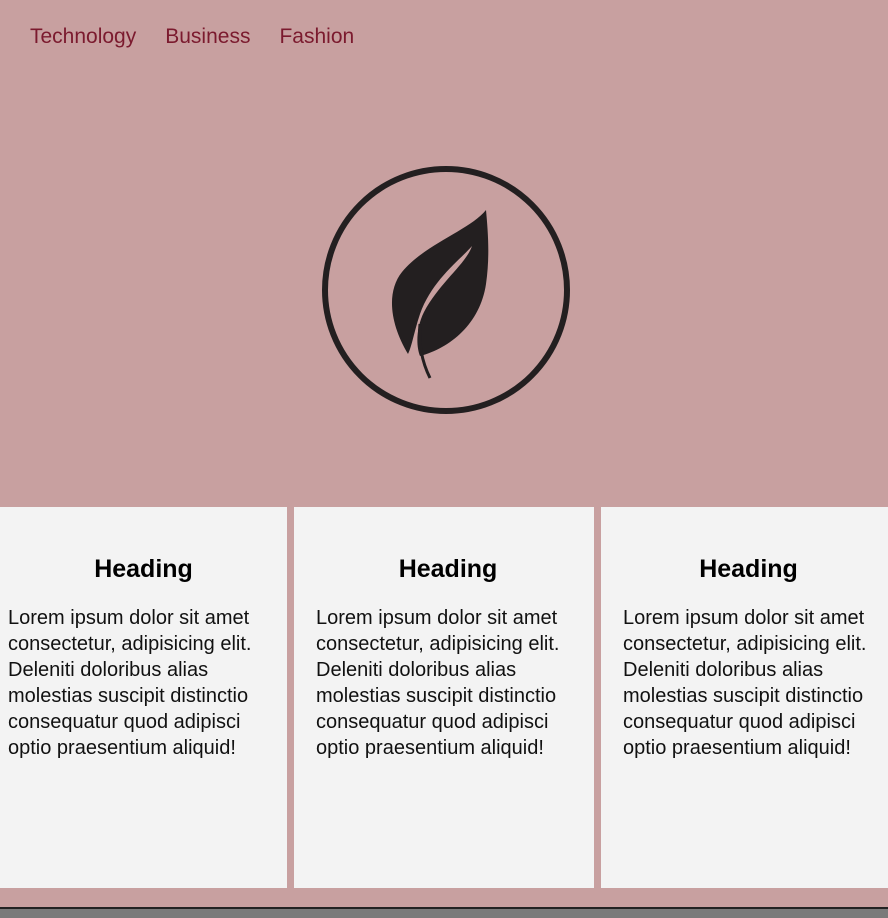 This screenshot has height=918, width=888. What do you see at coordinates (316, 37) in the screenshot?
I see `nav-link-fashion: Fashion` at bounding box center [316, 37].